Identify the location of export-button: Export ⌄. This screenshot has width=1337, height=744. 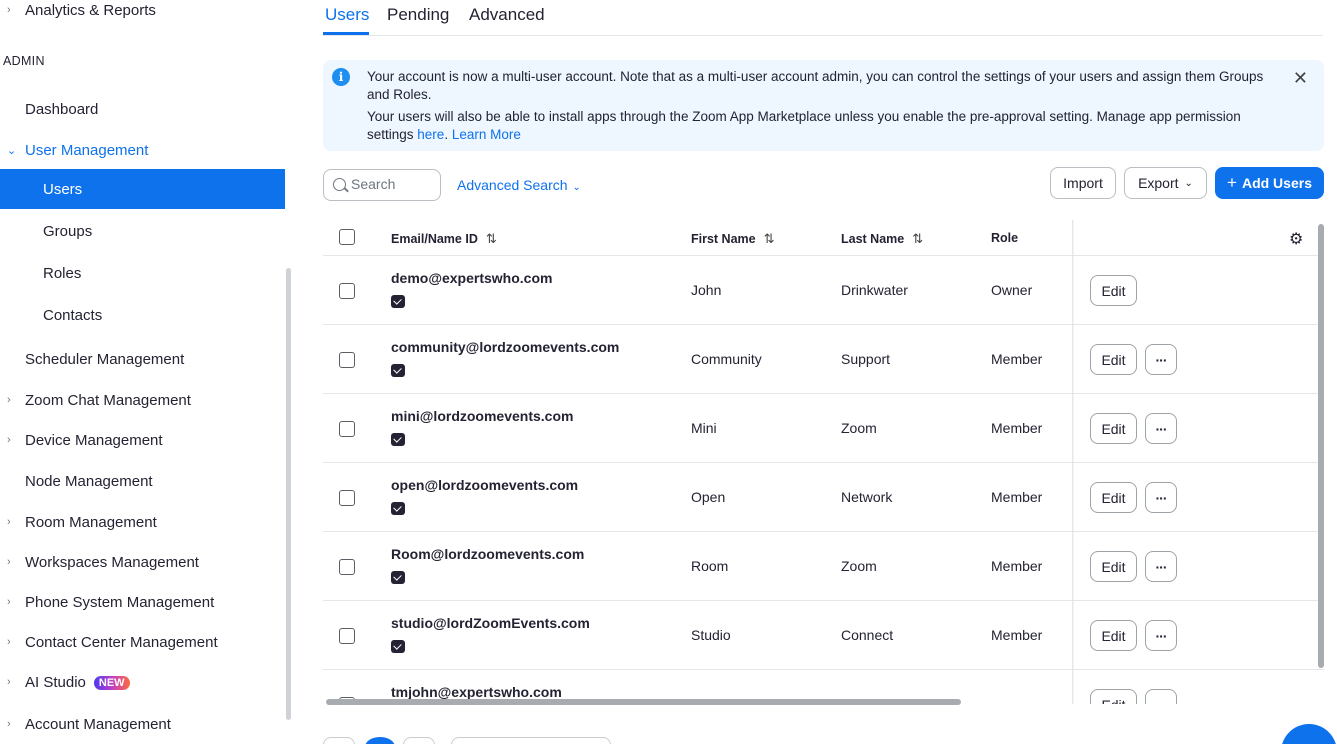
(1165, 183).